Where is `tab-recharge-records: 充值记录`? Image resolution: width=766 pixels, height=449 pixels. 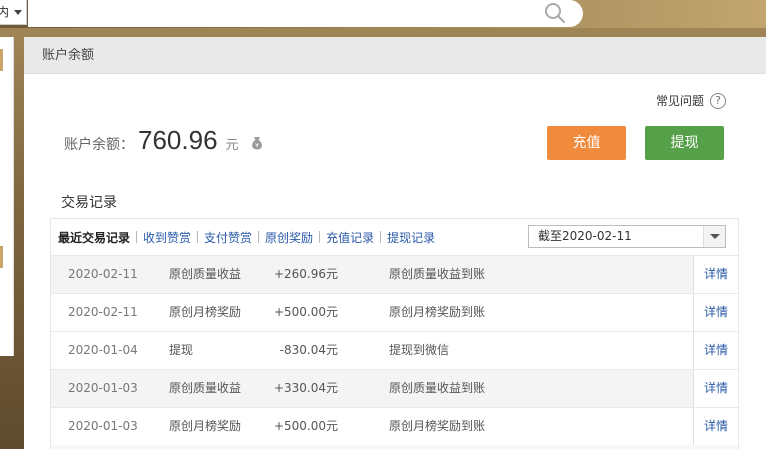
tab-recharge-records: 充值记录 is located at coordinates (350, 237).